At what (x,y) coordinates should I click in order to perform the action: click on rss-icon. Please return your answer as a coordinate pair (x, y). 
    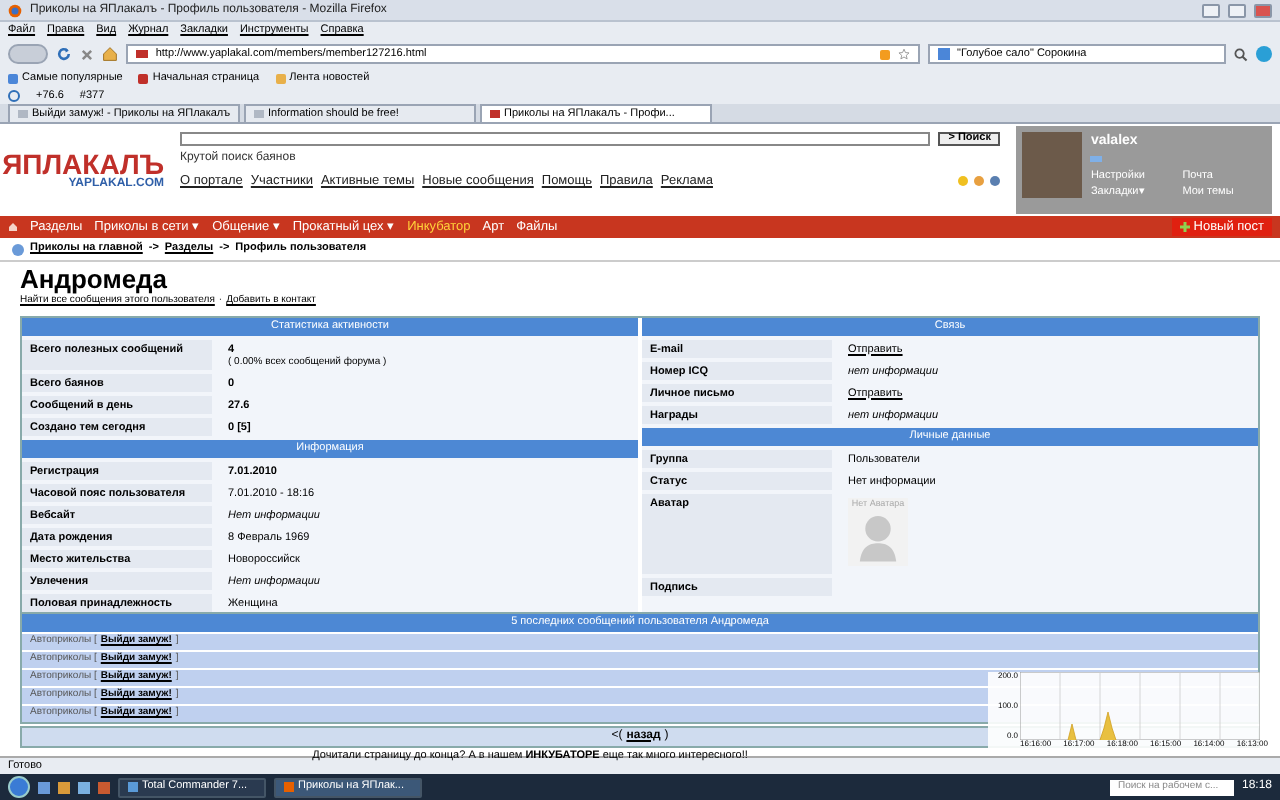
    Looking at the image, I should click on (884, 54).